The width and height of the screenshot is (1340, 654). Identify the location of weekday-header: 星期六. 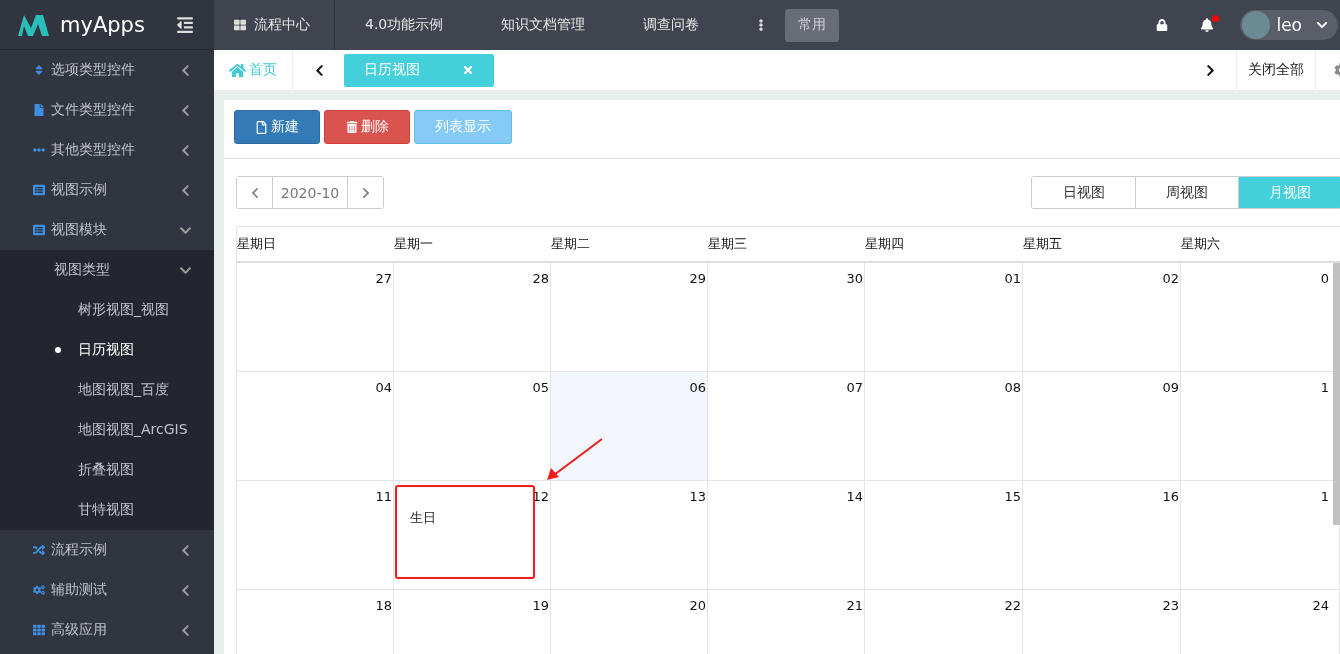
(1201, 244).